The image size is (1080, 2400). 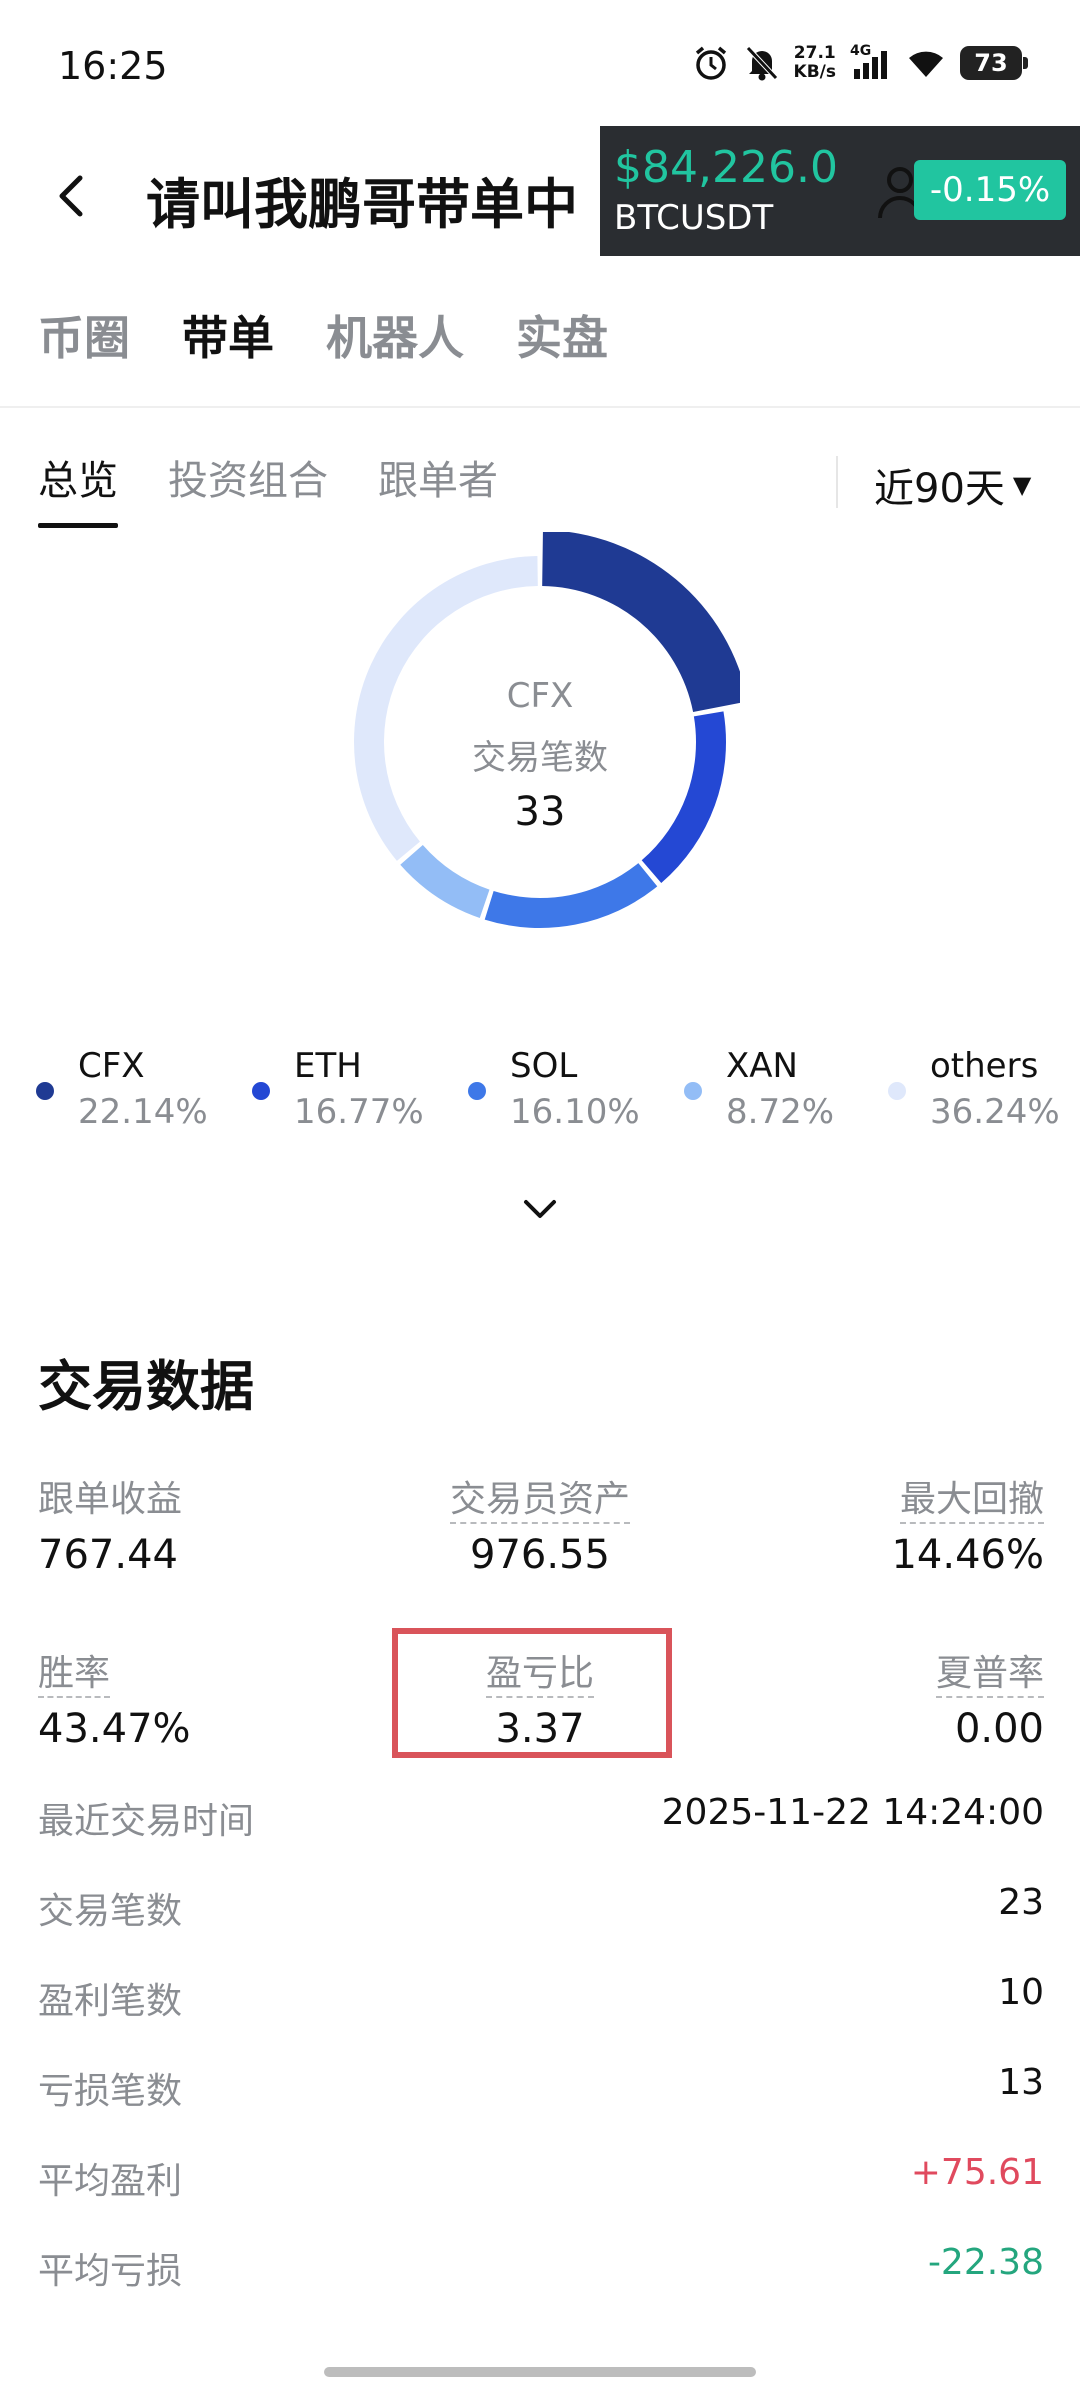 What do you see at coordinates (362, 204) in the screenshot?
I see `page-title: 请叫我鹏哥带单中` at bounding box center [362, 204].